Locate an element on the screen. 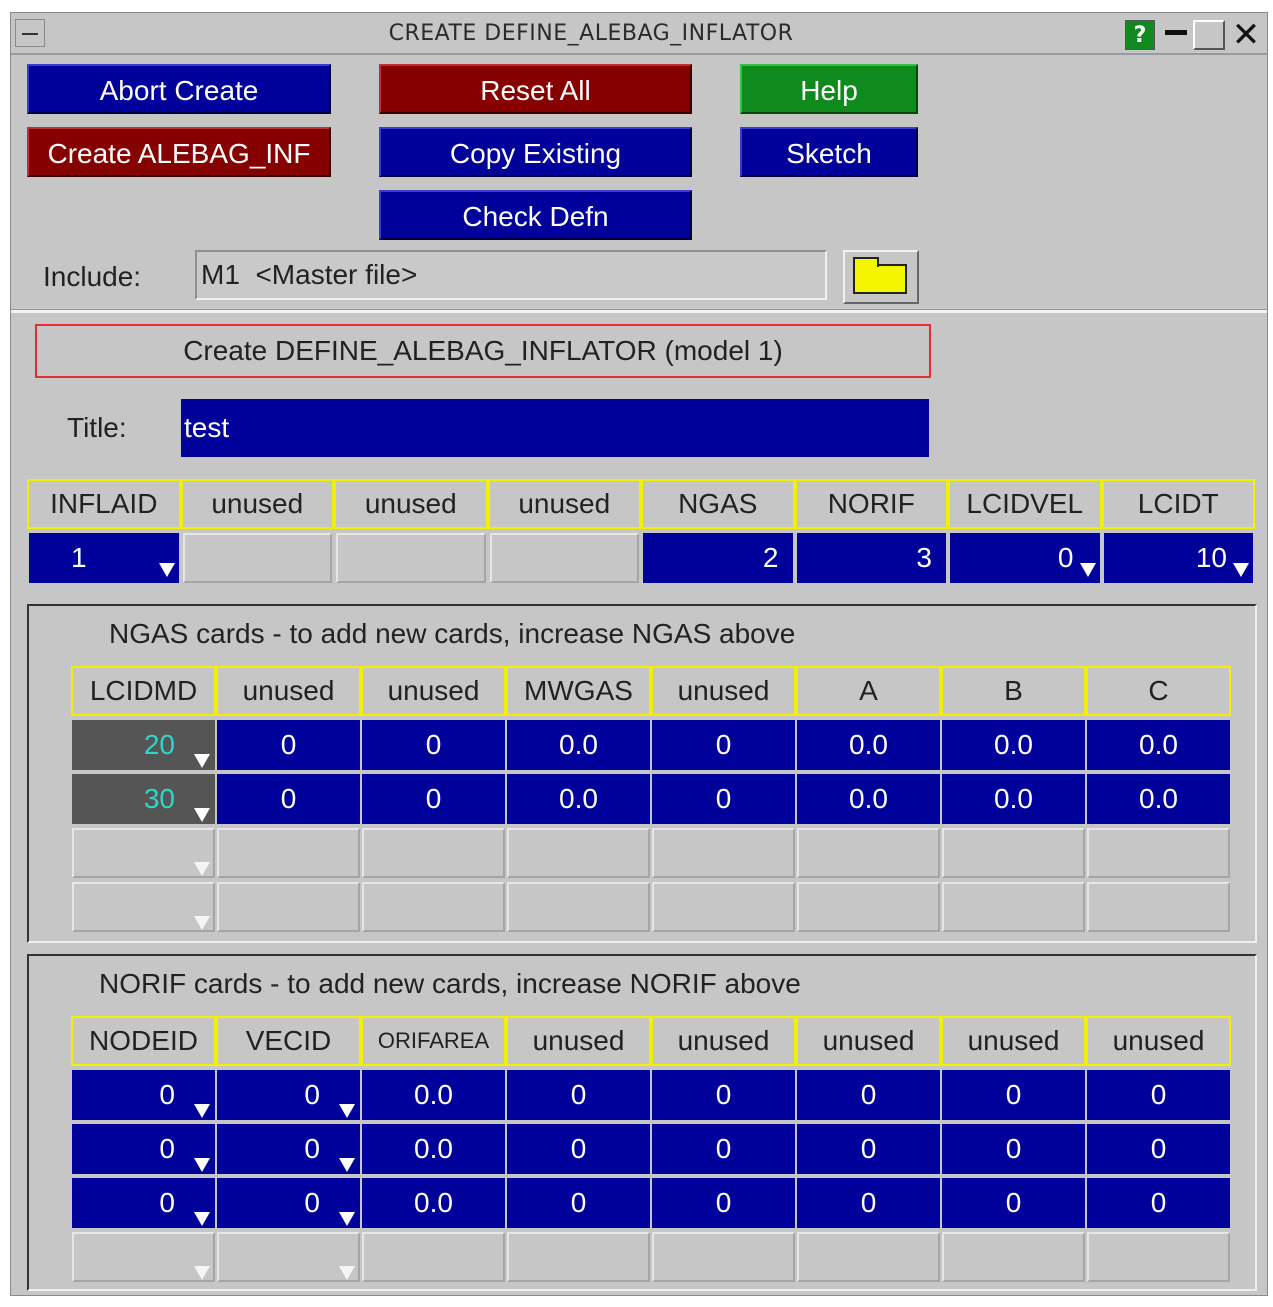 Image resolution: width=1273 pixels, height=1307 pixels. maximize-icon is located at coordinates (1209, 35).